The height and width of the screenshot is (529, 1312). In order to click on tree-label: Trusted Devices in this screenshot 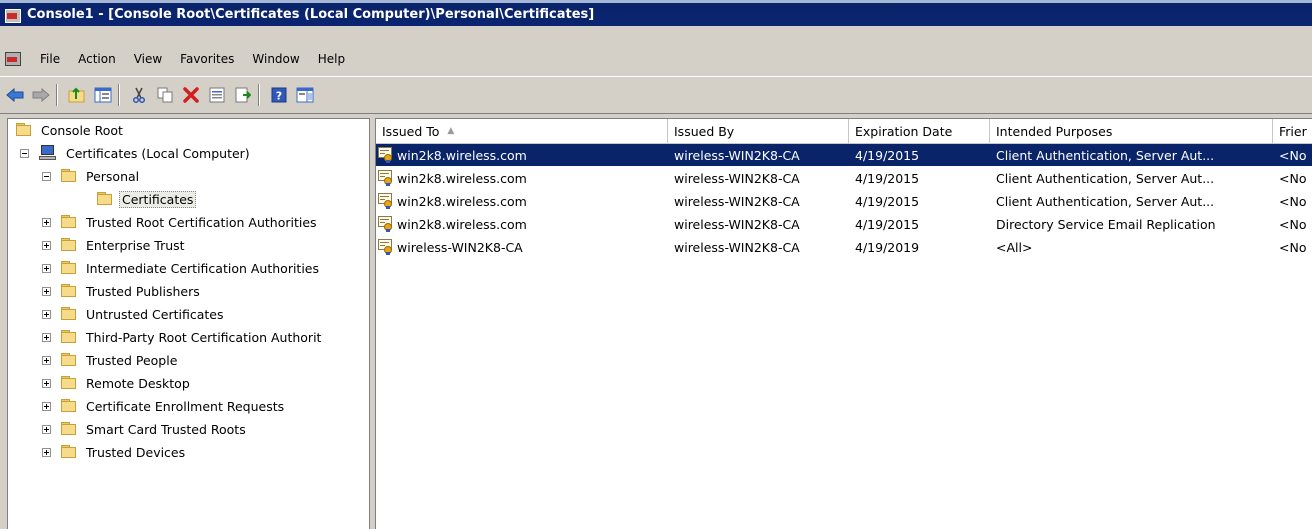, I will do `click(136, 452)`.